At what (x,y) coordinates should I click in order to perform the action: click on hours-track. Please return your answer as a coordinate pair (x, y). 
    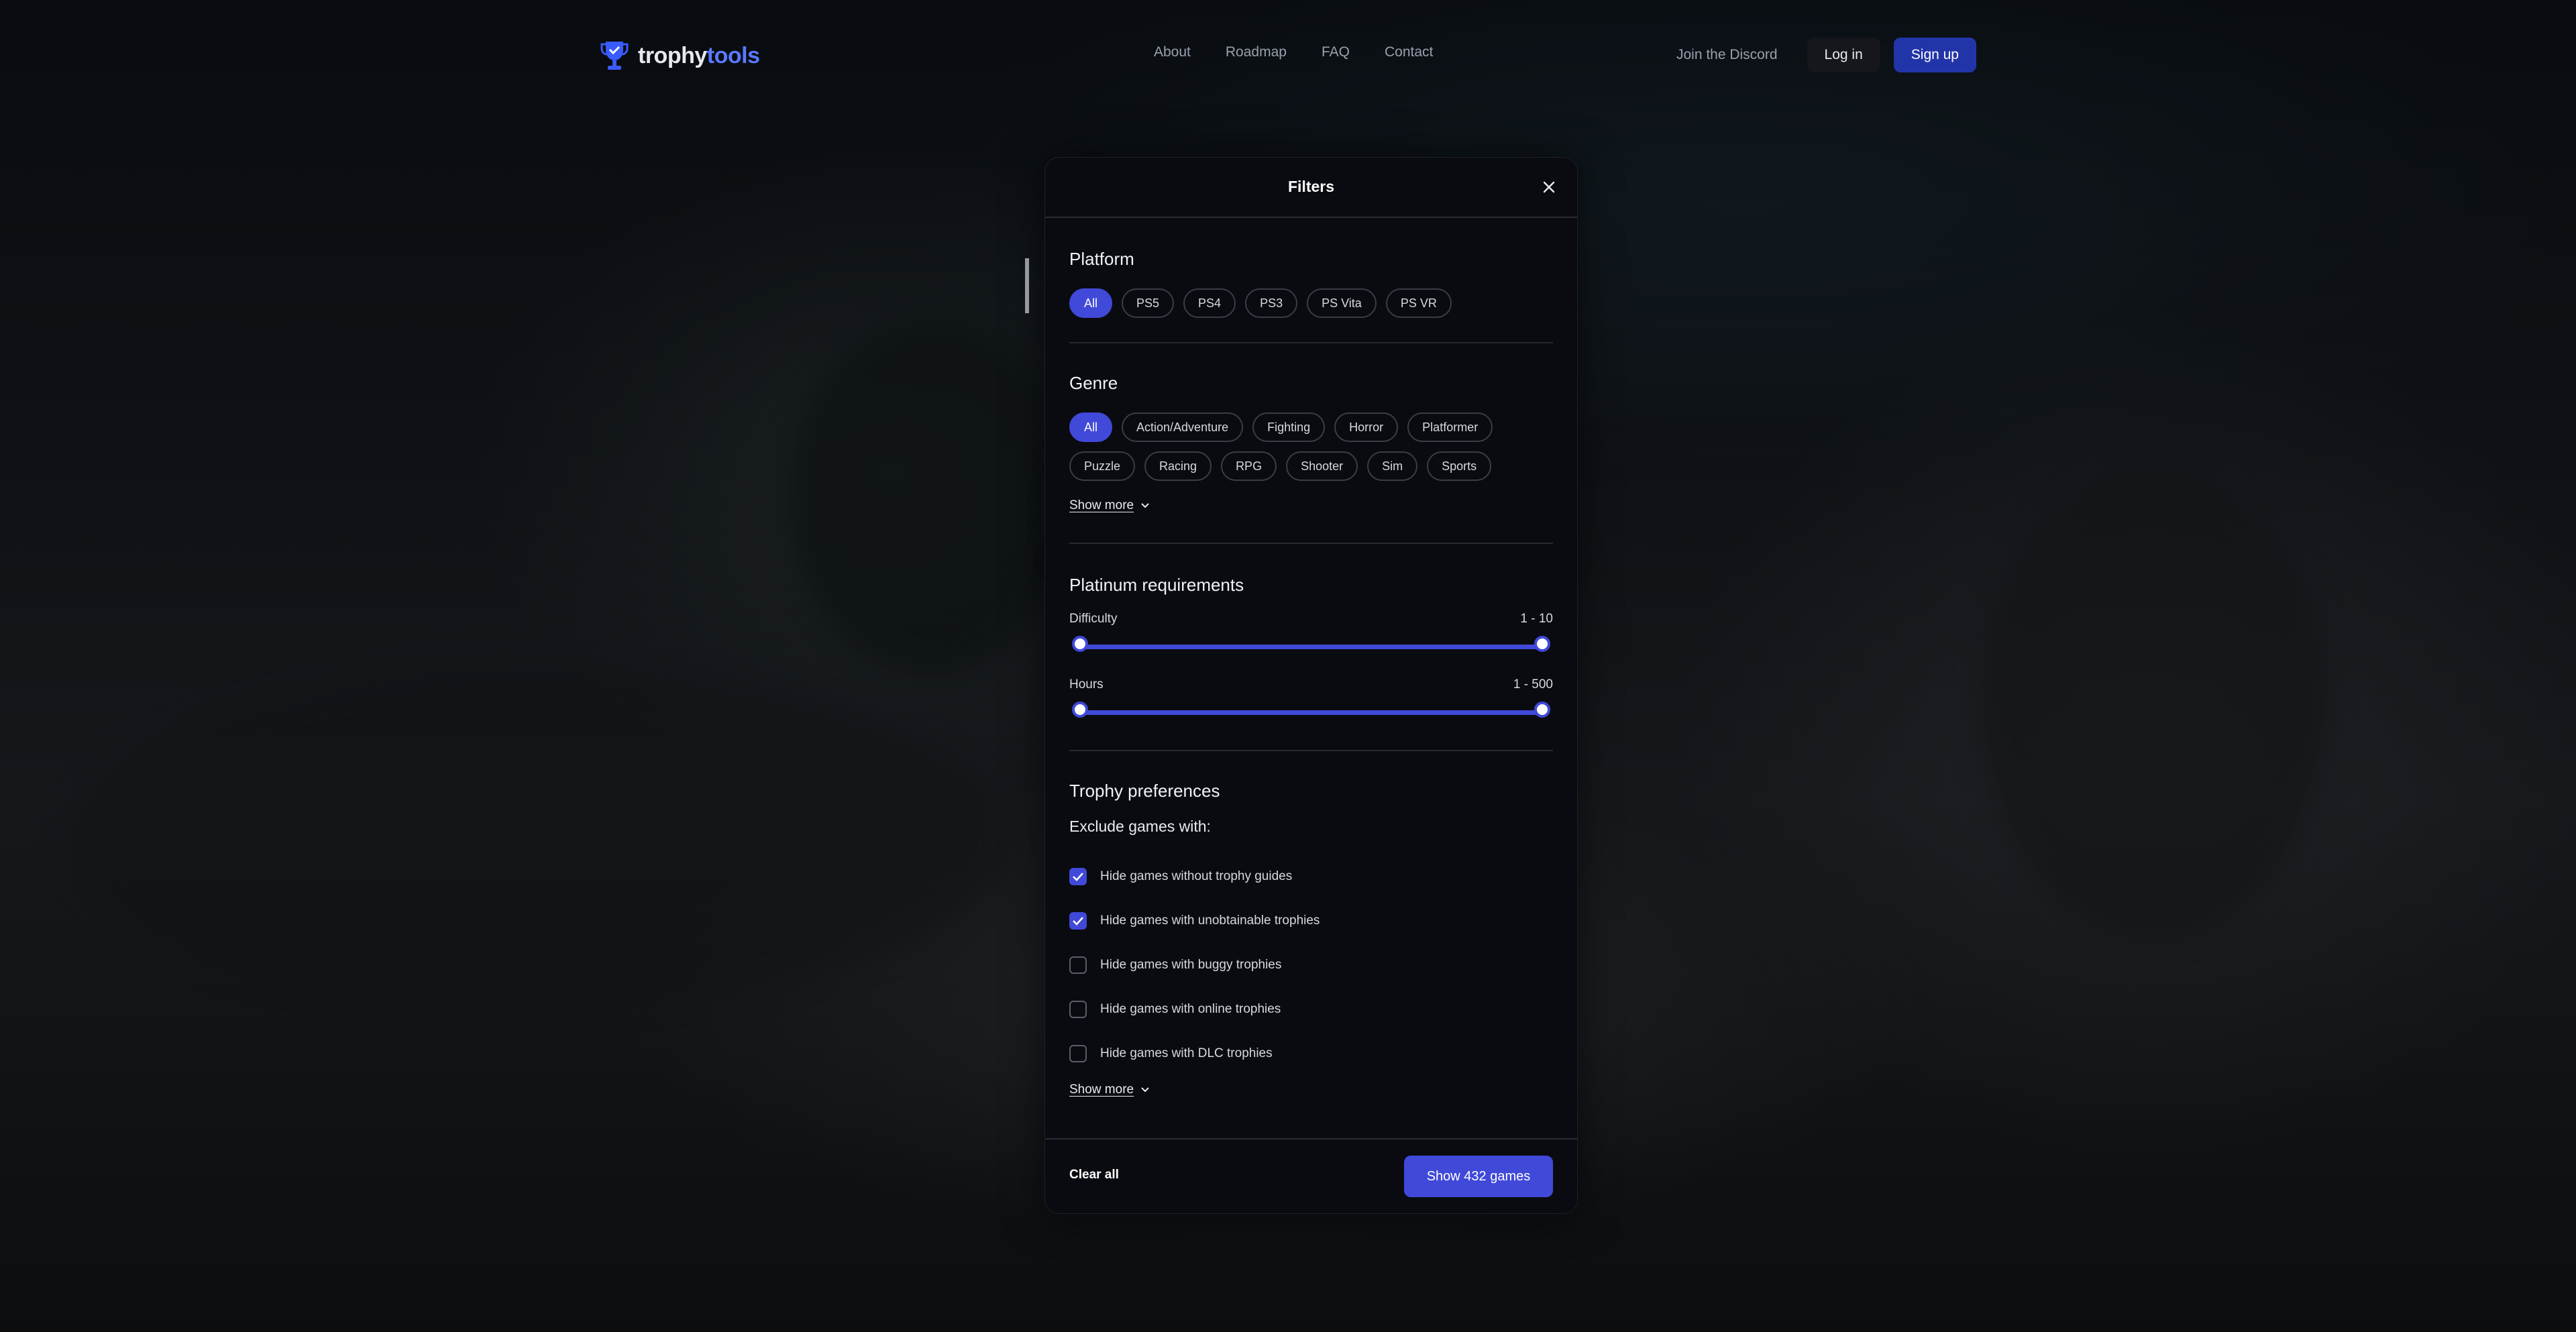
    Looking at the image, I should click on (1311, 710).